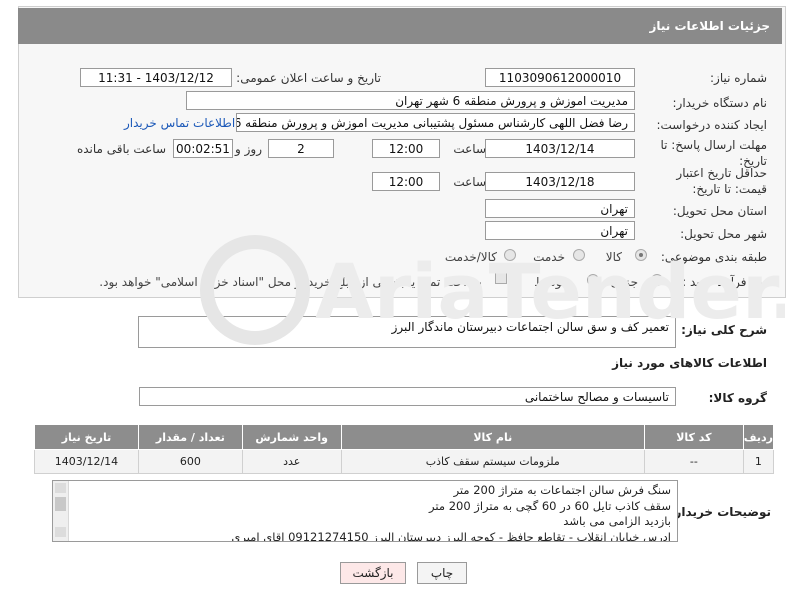 This screenshot has height=598, width=789. What do you see at coordinates (248, 149) in the screenshot?
I see `days-label: روز و` at bounding box center [248, 149].